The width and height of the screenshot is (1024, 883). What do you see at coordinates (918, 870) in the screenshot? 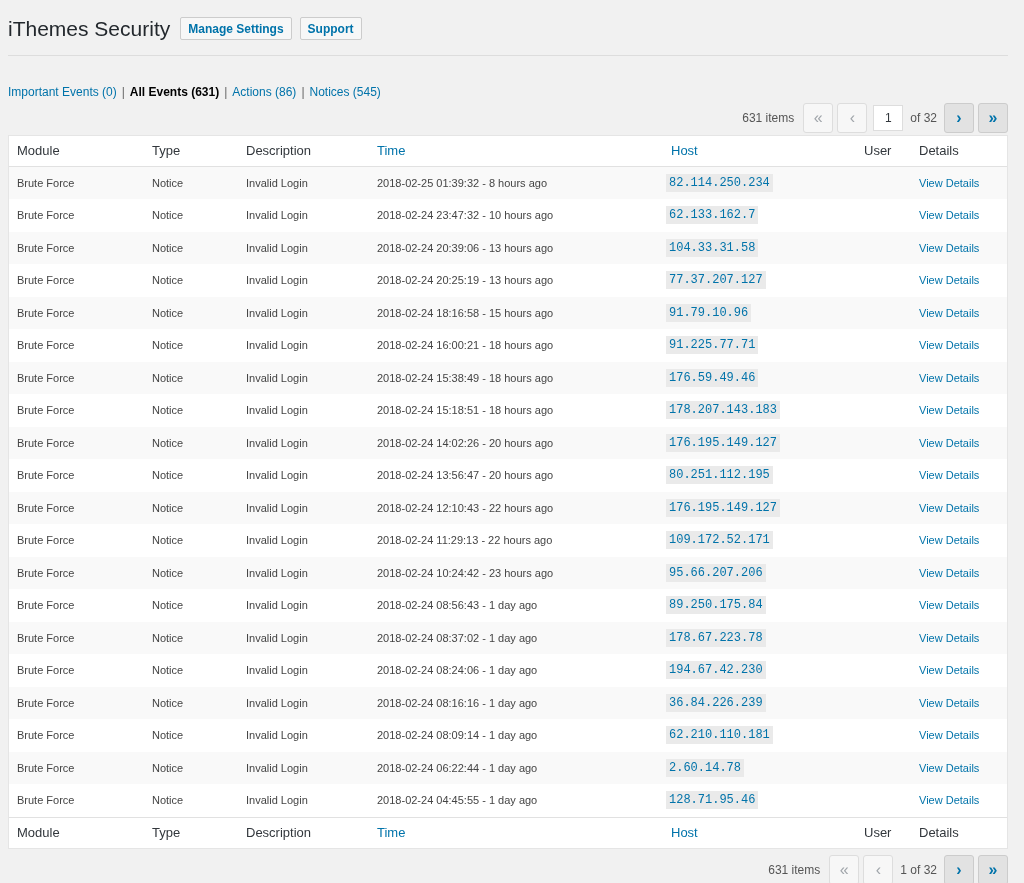
I see `page-total: 1 of 32` at bounding box center [918, 870].